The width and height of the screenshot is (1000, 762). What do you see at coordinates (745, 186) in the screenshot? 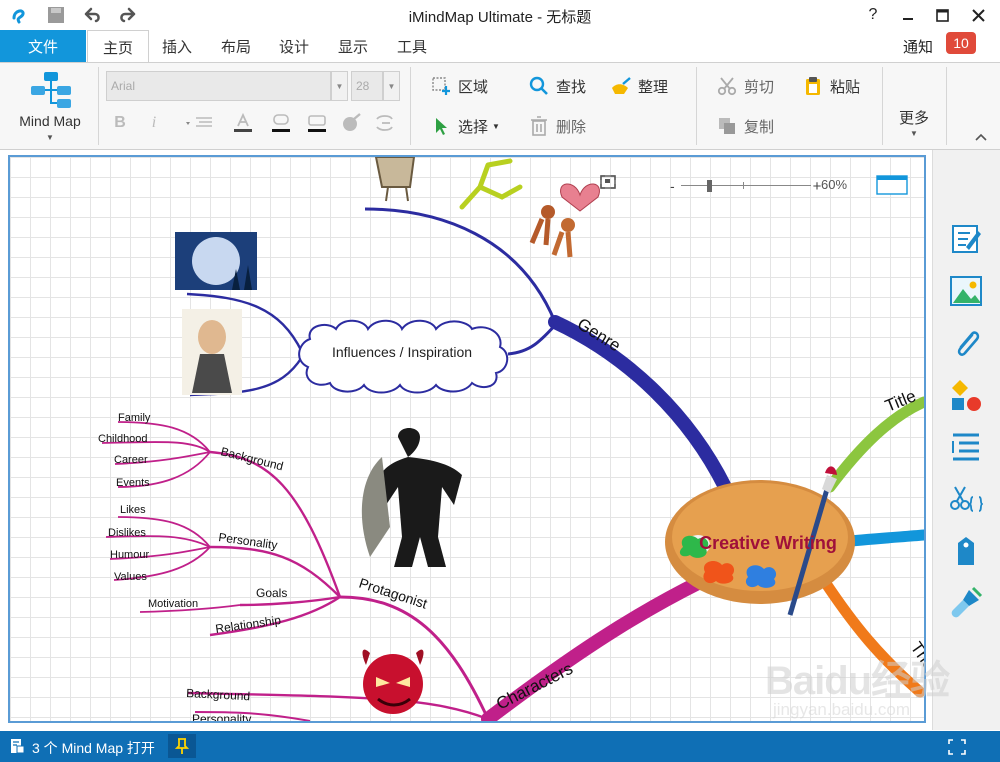
I see `zoom-slider` at bounding box center [745, 186].